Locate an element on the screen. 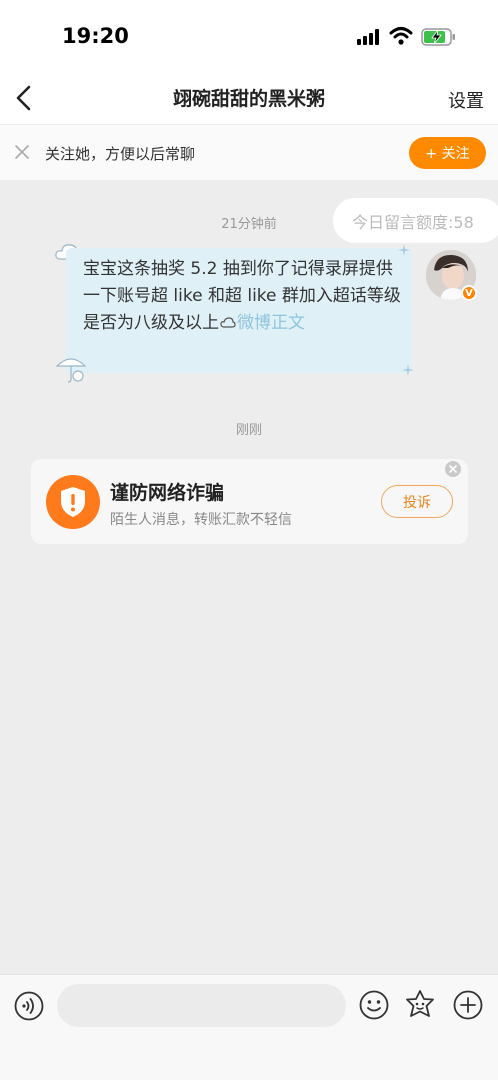  nav-bar: 翊碗甜甜的黑米粥 设置 is located at coordinates (249, 99).